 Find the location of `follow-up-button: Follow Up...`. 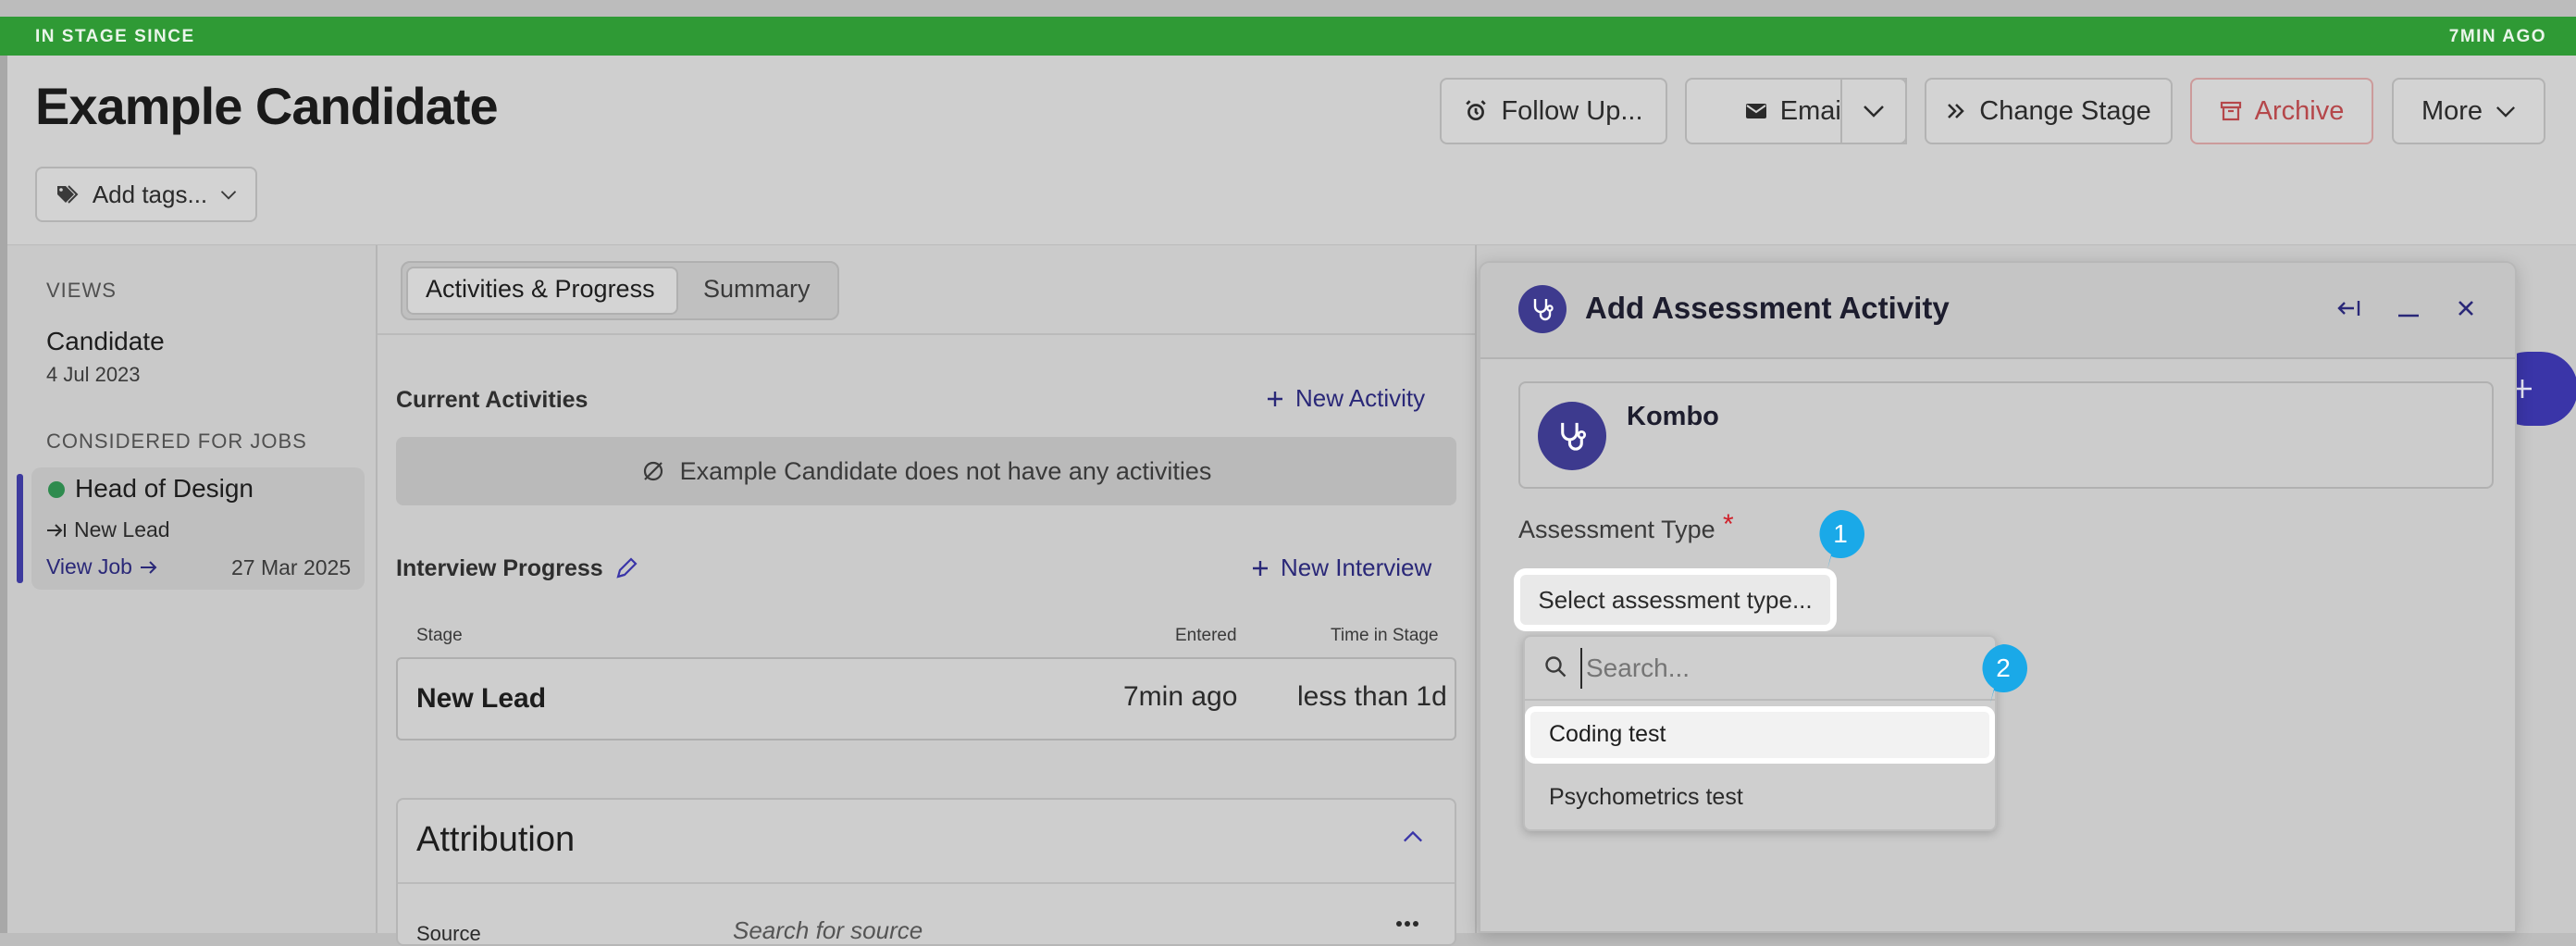

follow-up-button: Follow Up... is located at coordinates (1553, 111).